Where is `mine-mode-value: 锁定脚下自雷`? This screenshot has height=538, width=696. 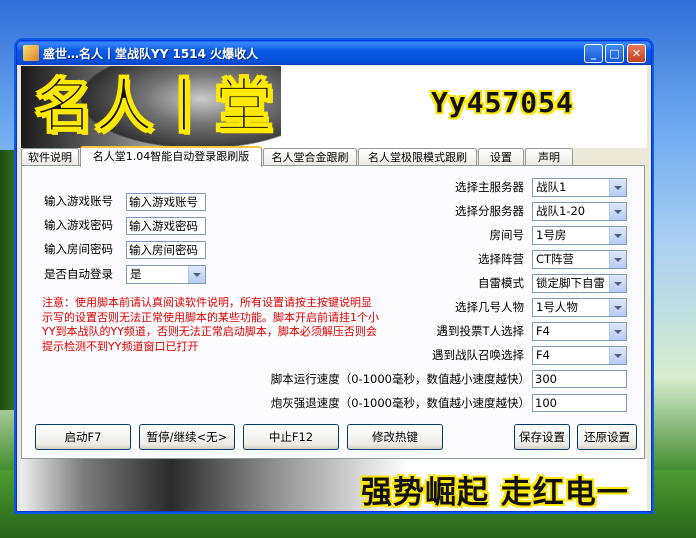 mine-mode-value: 锁定脚下自雷 is located at coordinates (570, 283).